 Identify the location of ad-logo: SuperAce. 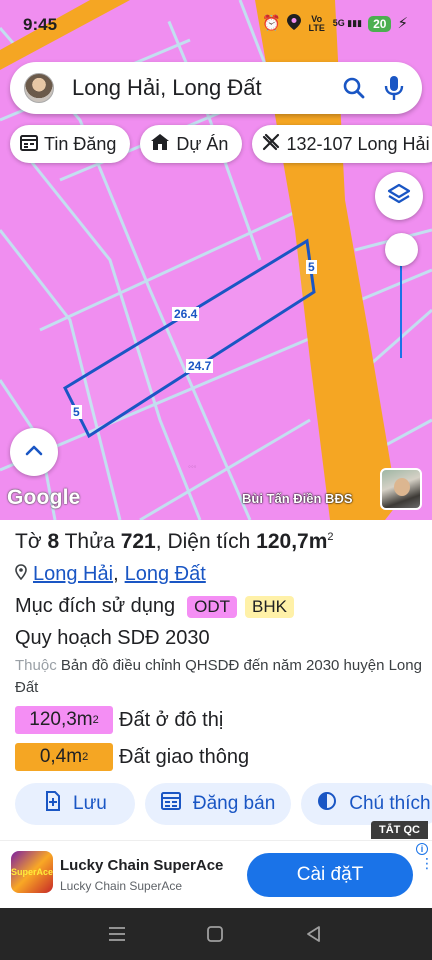
(32, 872).